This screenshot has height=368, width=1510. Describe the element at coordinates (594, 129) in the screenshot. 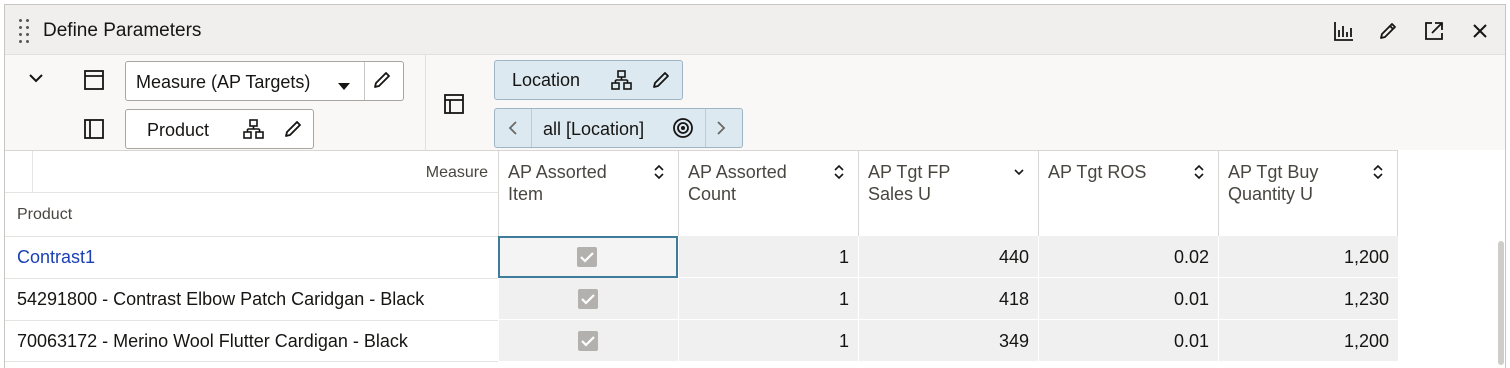

I see `page-selector-value: all [Location]` at that location.